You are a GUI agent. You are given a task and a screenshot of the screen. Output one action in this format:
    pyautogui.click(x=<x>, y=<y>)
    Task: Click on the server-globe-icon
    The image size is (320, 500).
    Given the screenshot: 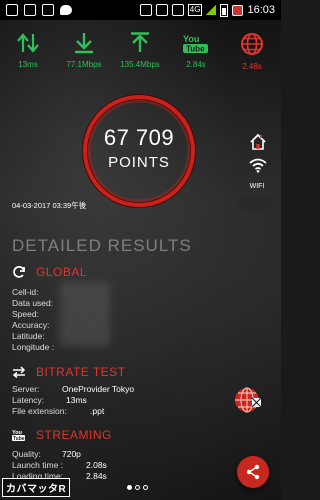 What is the action you would take?
    pyautogui.click(x=247, y=400)
    